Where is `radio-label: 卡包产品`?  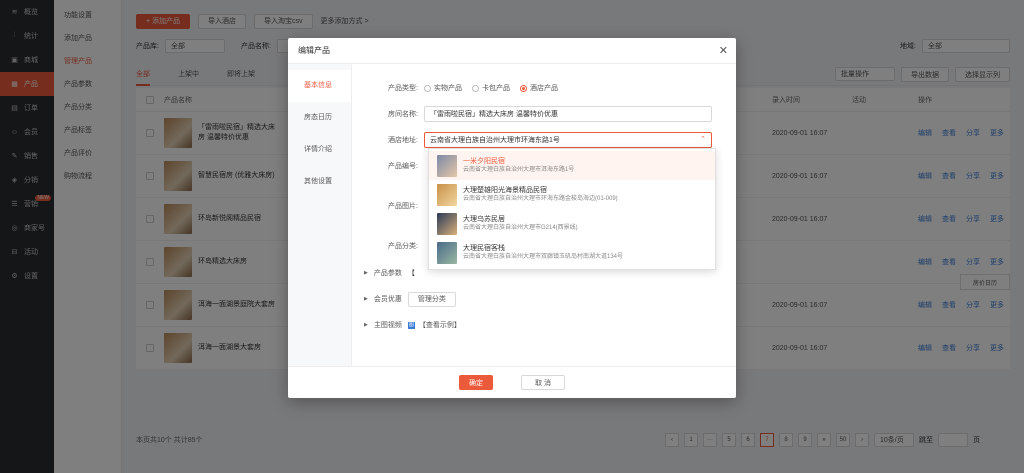 radio-label: 卡包产品 is located at coordinates (496, 88).